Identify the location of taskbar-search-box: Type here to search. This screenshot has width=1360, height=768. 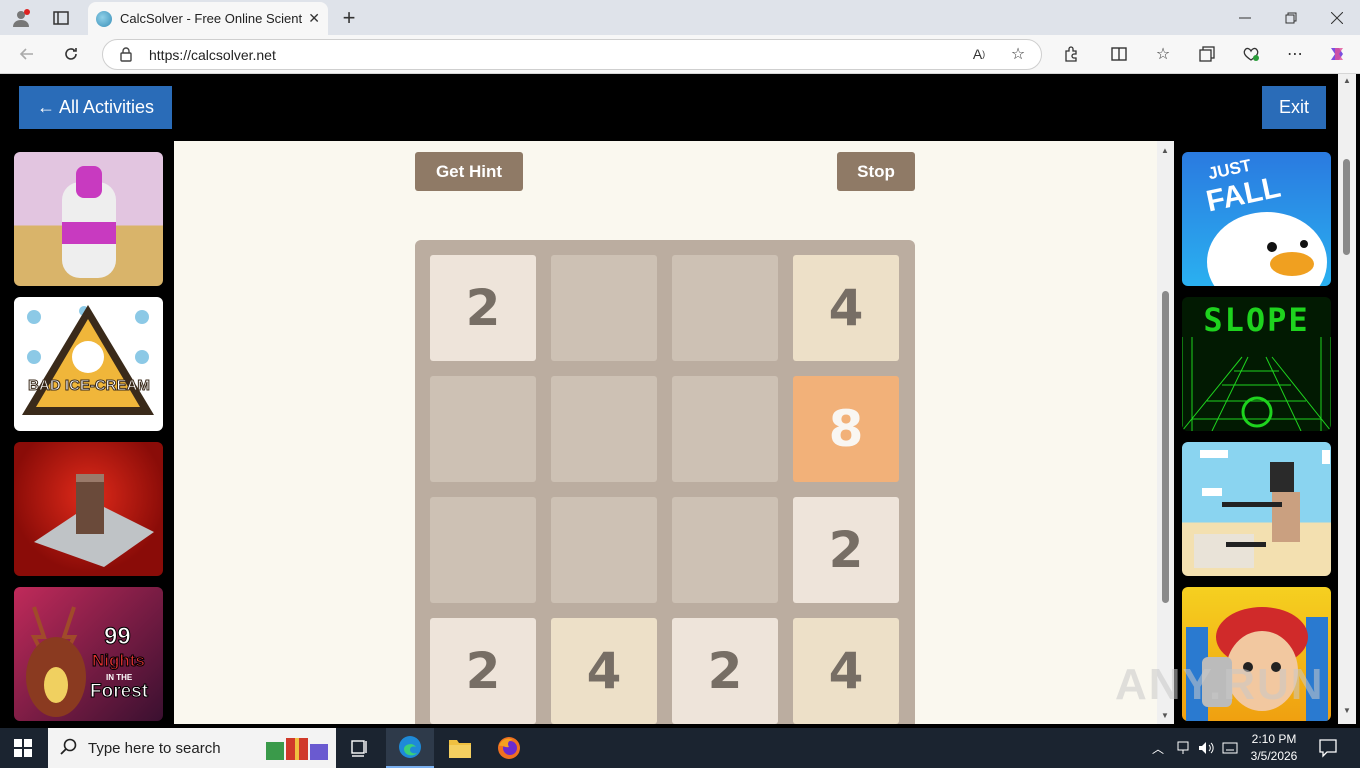
(192, 748).